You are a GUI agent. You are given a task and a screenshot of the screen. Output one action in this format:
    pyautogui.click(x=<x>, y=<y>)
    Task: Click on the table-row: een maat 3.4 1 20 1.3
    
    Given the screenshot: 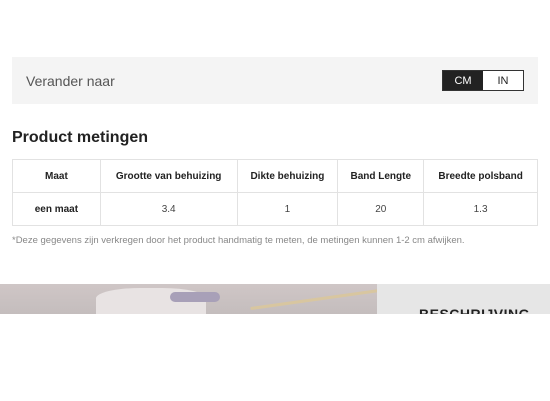 What is the action you would take?
    pyautogui.click(x=275, y=209)
    